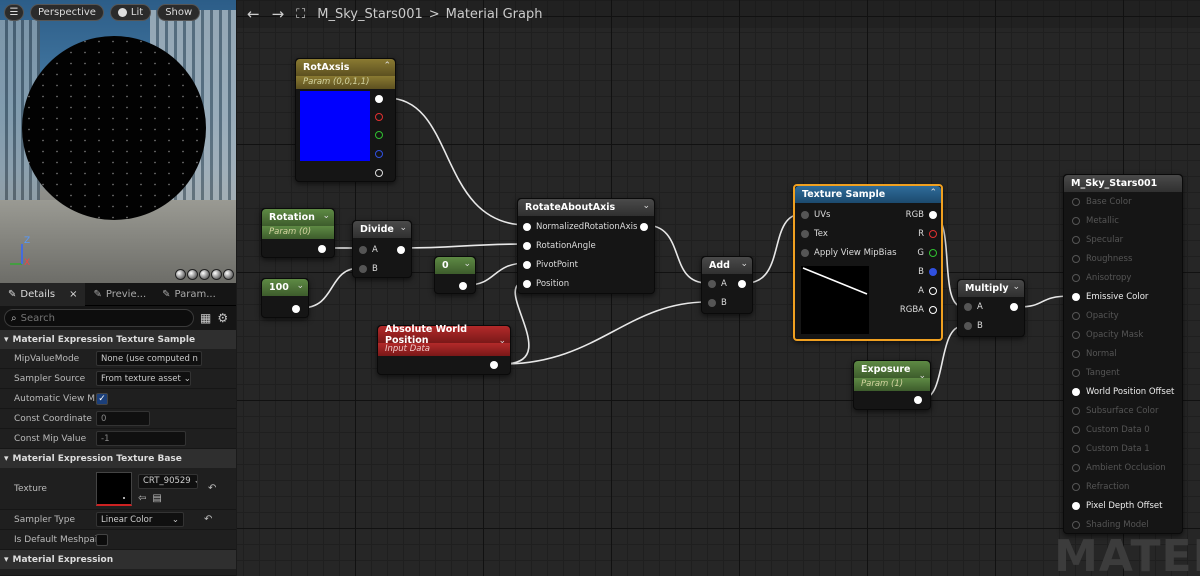 This screenshot has height=576, width=1200. Describe the element at coordinates (933, 215) in the screenshot. I see `pin-ts-rgb` at that location.